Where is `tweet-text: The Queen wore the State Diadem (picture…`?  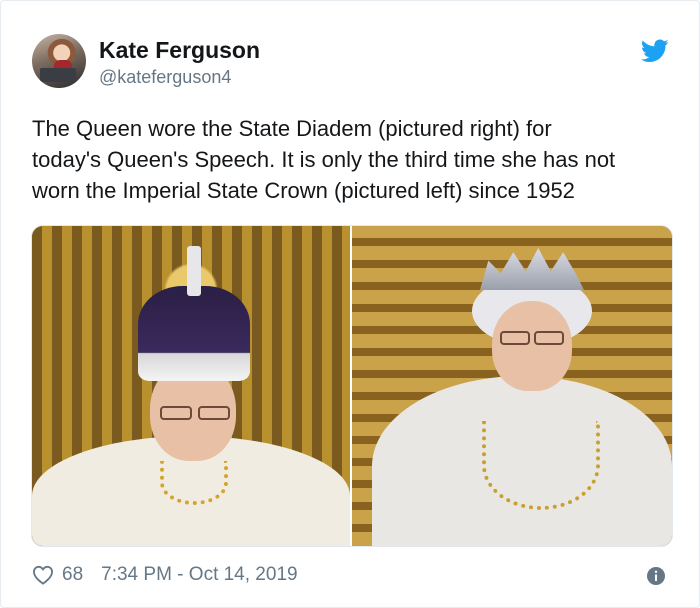 tweet-text: The Queen wore the State Diadem (picture… is located at coordinates (324, 159).